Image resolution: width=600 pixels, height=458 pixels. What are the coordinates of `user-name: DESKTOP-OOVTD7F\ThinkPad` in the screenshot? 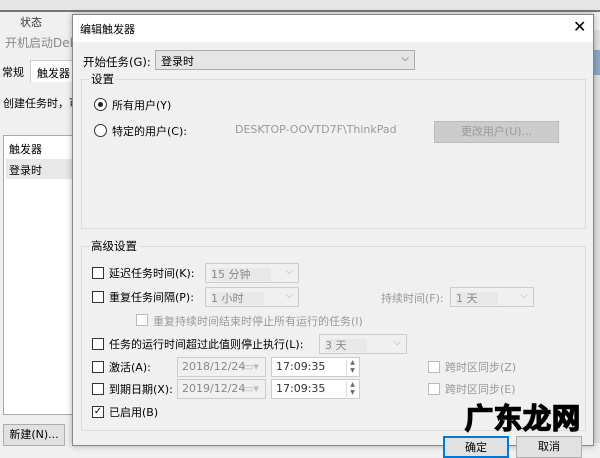 It's located at (316, 129).